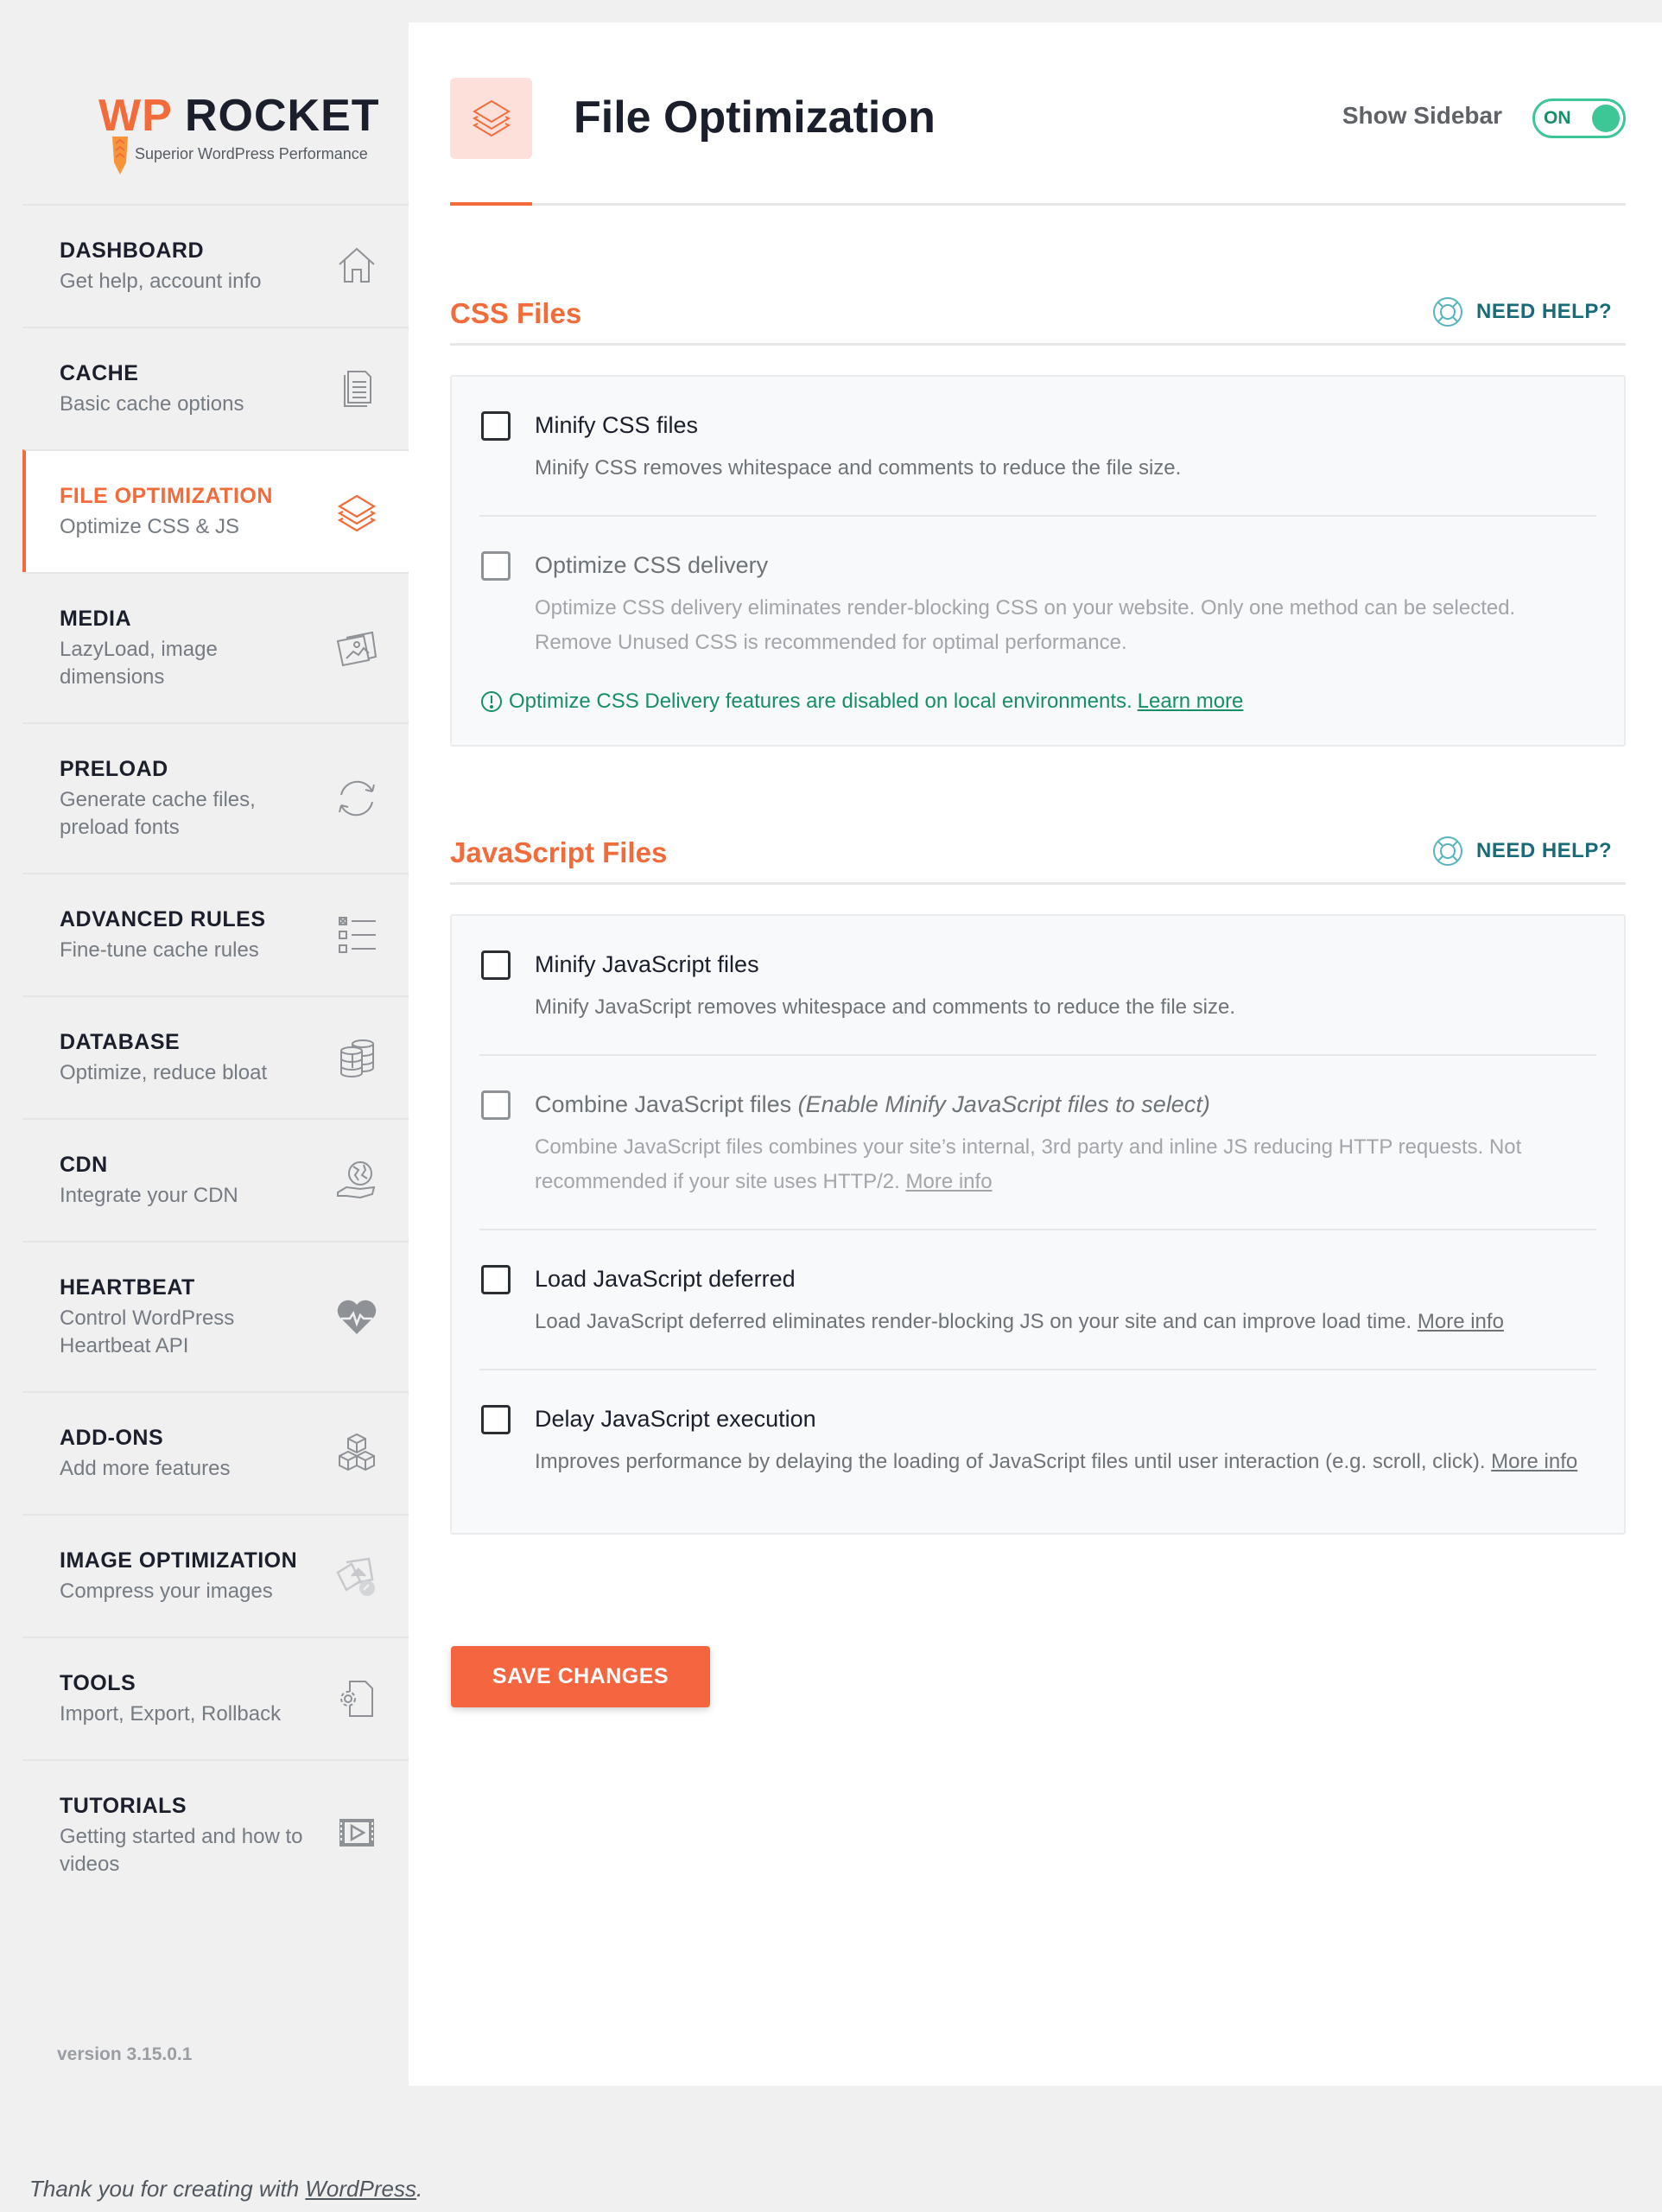 The height and width of the screenshot is (2212, 1662). Describe the element at coordinates (496, 1419) in the screenshot. I see `delay-js-checkbox` at that location.